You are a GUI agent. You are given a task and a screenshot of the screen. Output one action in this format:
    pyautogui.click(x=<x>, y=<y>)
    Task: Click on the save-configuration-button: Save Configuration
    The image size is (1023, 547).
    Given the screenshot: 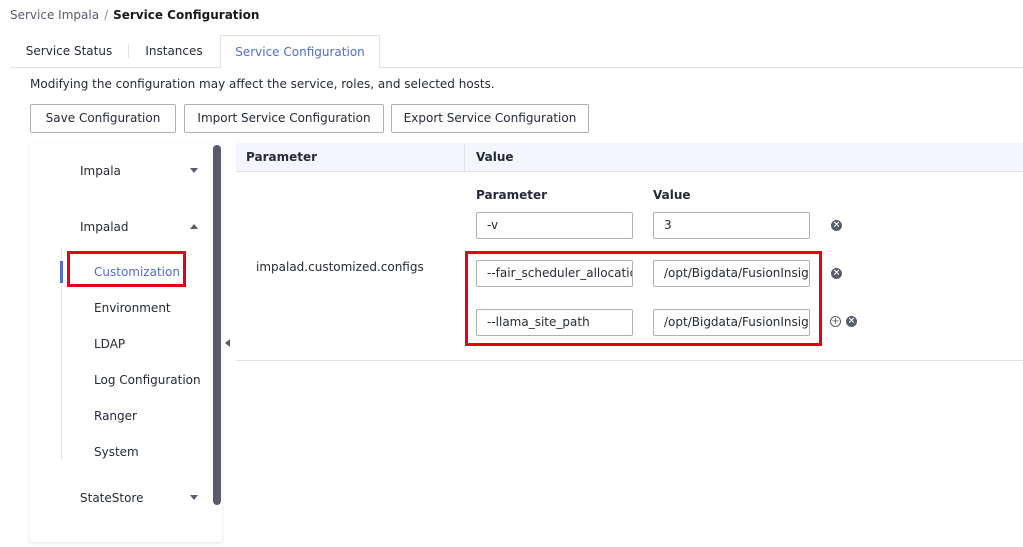 What is the action you would take?
    pyautogui.click(x=103, y=118)
    